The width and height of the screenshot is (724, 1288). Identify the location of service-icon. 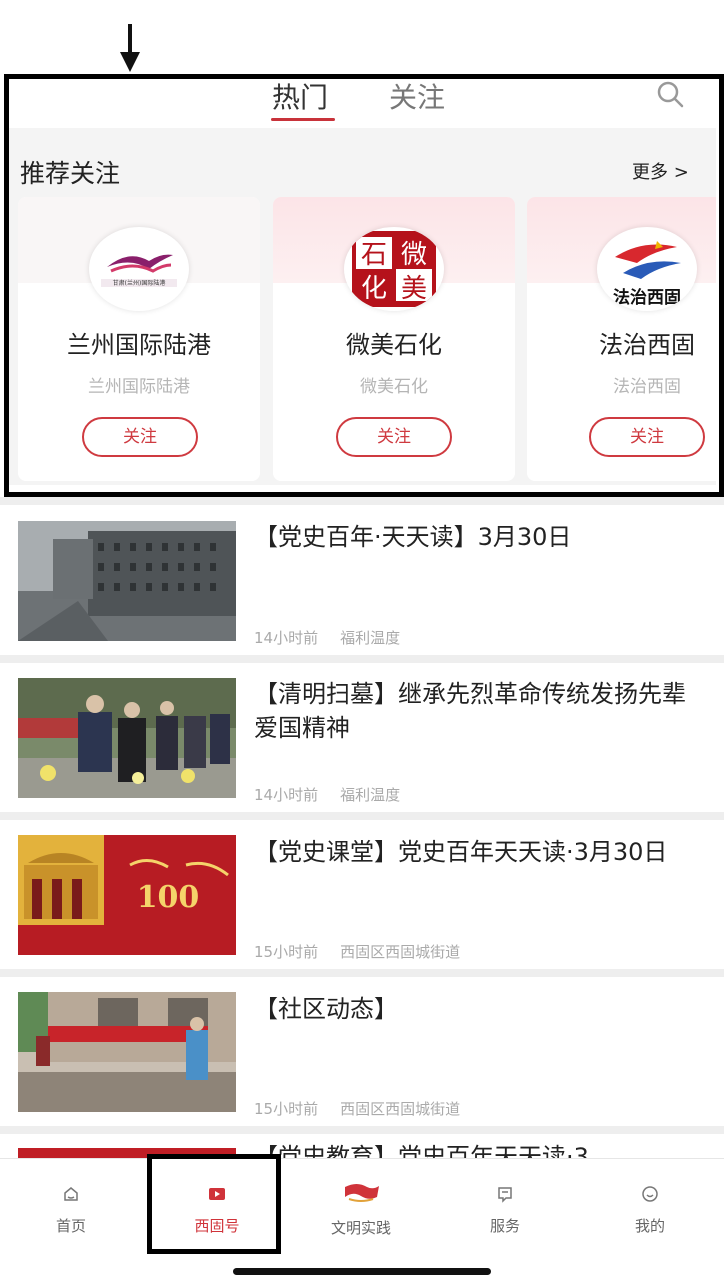
(505, 1195).